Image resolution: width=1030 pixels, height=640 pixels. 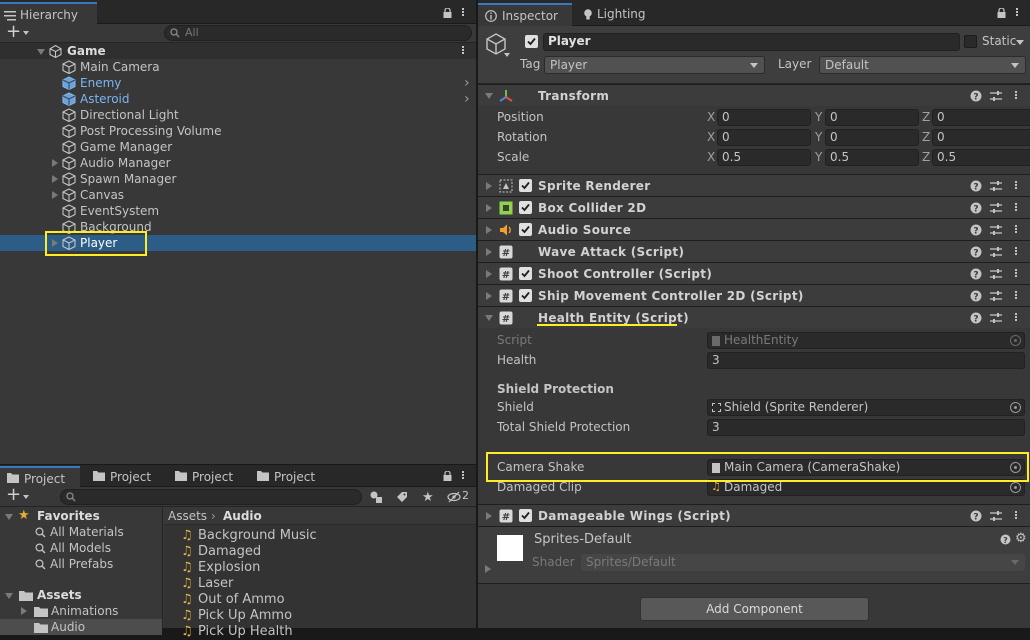 What do you see at coordinates (238, 195) in the screenshot?
I see `hierarchy-item: Canvas` at bounding box center [238, 195].